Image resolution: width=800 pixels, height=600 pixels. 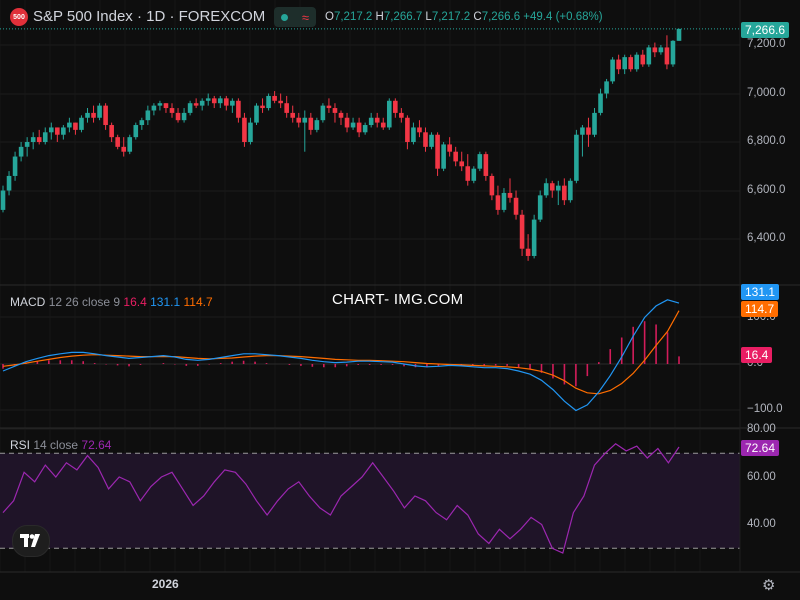 What do you see at coordinates (28, 302) in the screenshot?
I see `macd-name: MACD` at bounding box center [28, 302].